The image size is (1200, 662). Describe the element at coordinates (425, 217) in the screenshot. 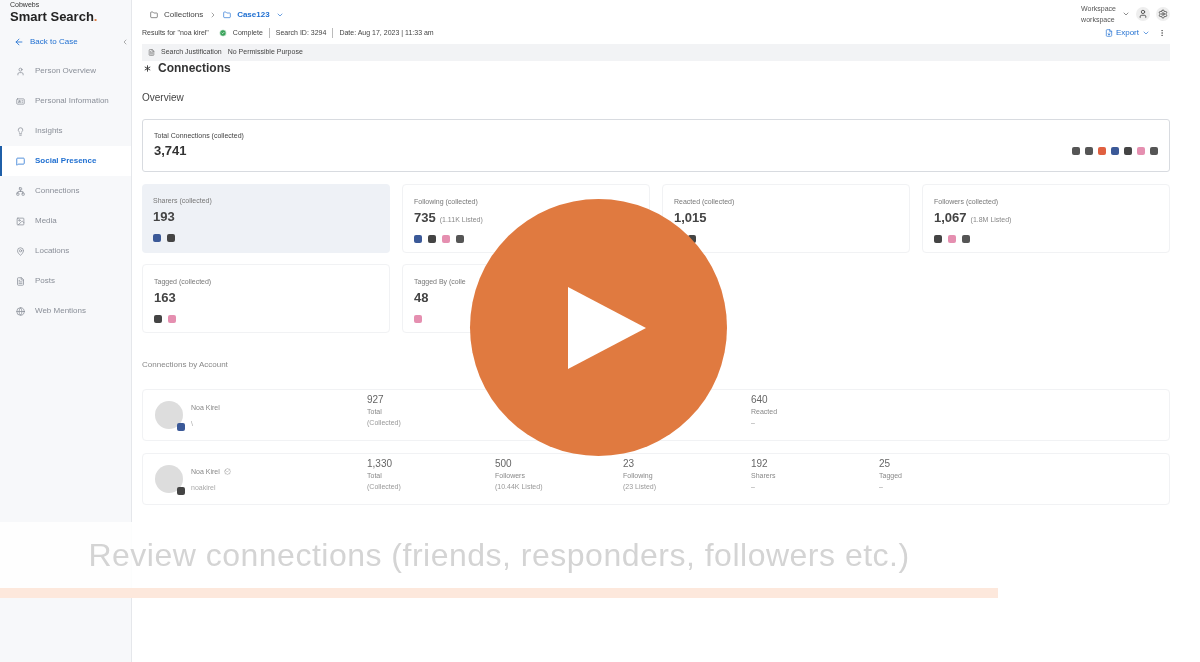

I see `card-value: 735` at that location.